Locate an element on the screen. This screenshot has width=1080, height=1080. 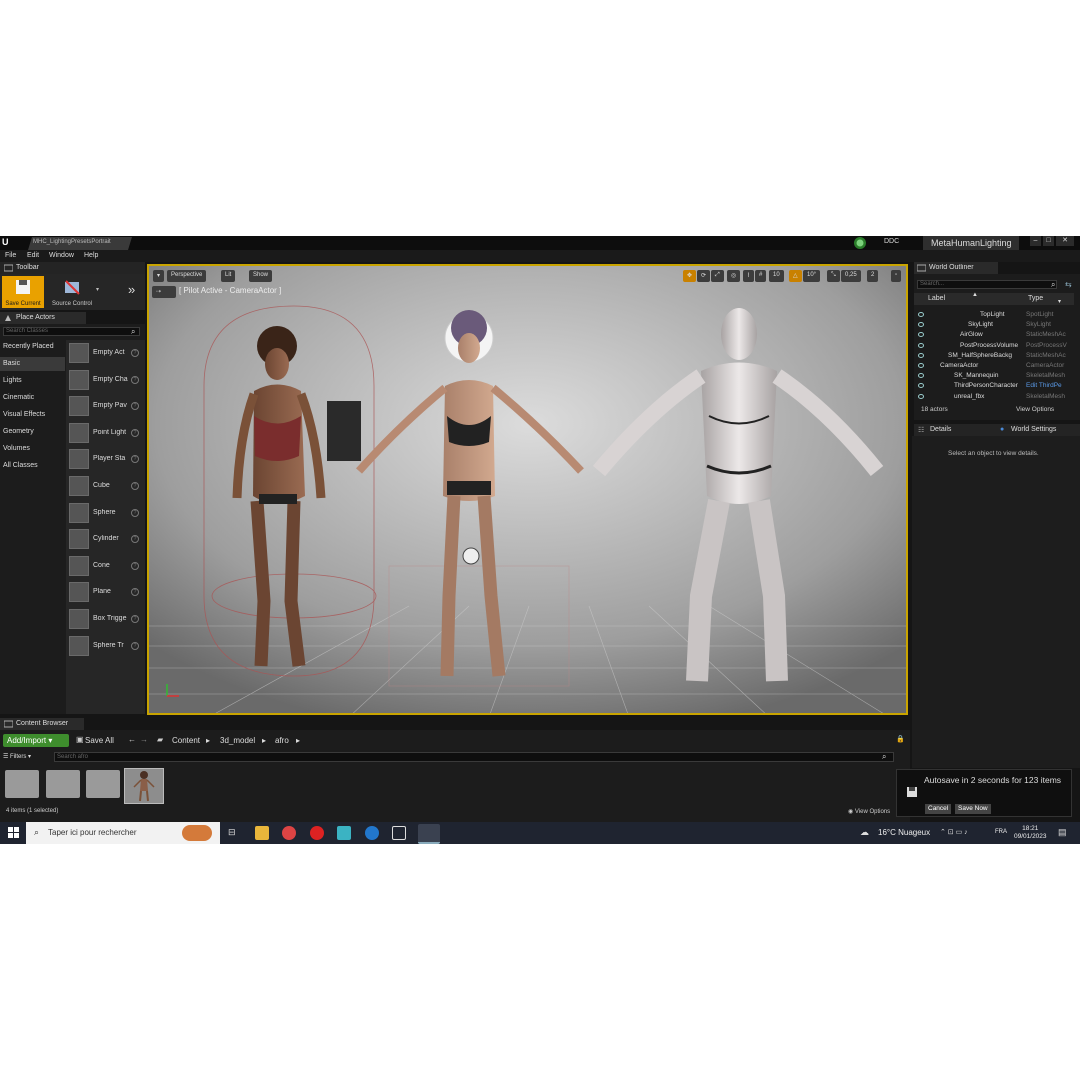
actor-item: Empty Act? is located at coordinates (105, 353).